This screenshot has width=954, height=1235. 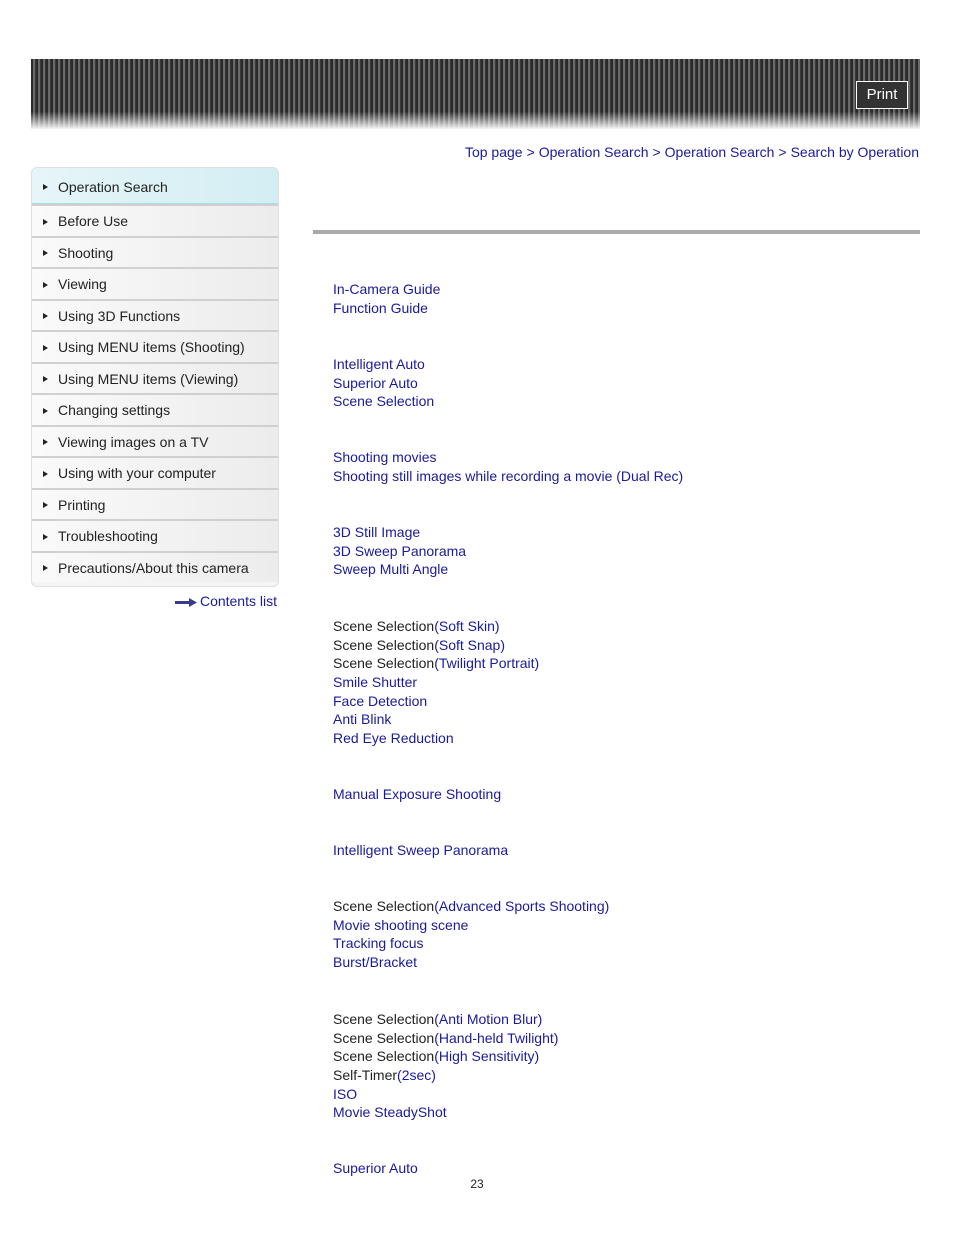 I want to click on list-item: Anti Blink, so click(x=436, y=719).